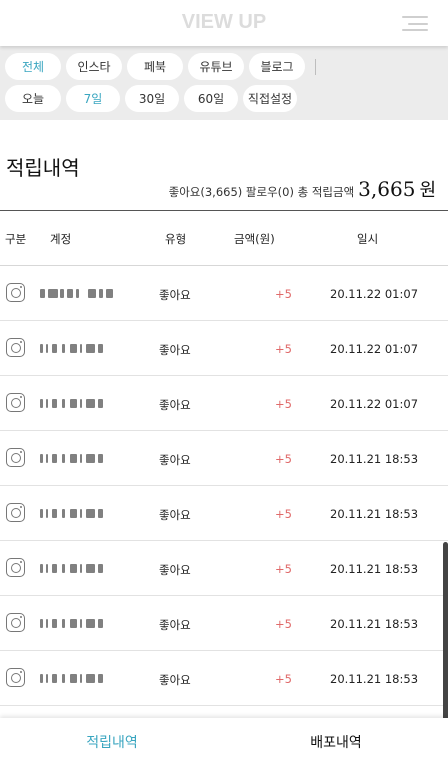  What do you see at coordinates (387, 189) in the screenshot?
I see `summary-amount: 3,665` at bounding box center [387, 189].